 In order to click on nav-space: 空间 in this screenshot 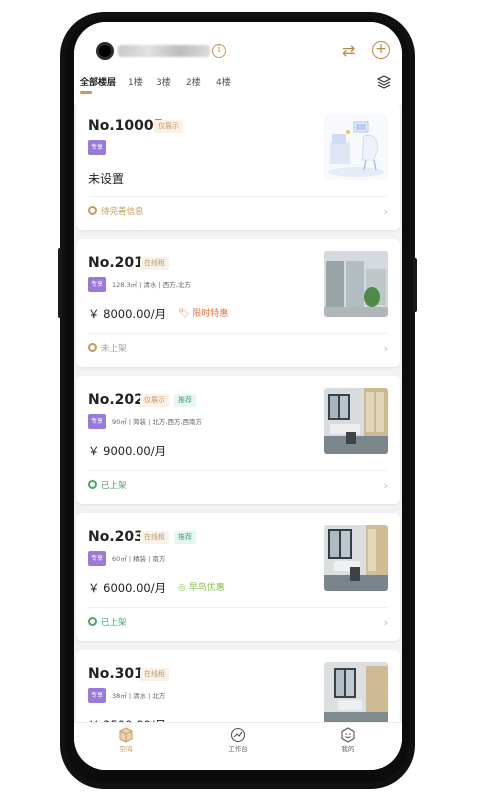, I will do `click(126, 741)`.